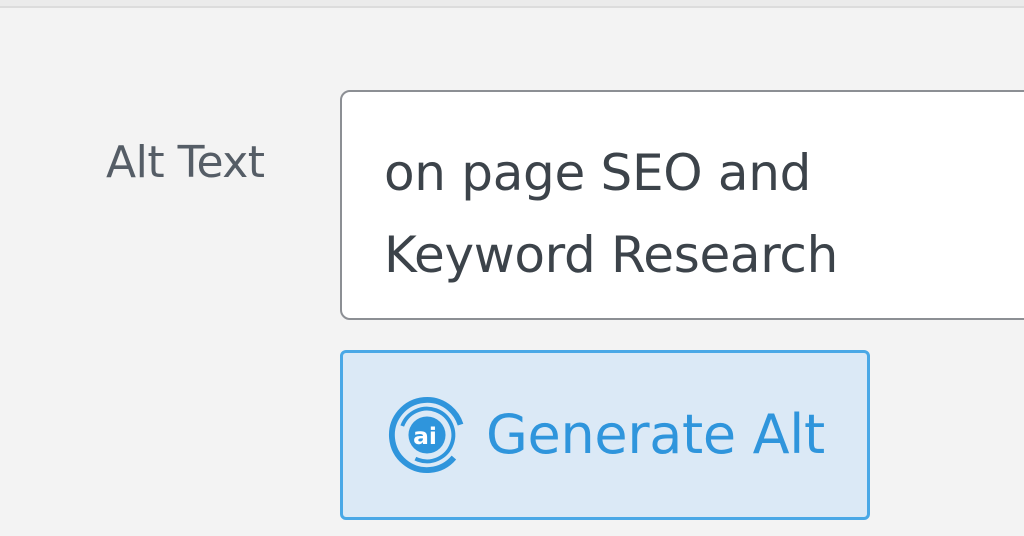  Describe the element at coordinates (185, 162) in the screenshot. I see `alt-text-label: Alt Text` at that location.